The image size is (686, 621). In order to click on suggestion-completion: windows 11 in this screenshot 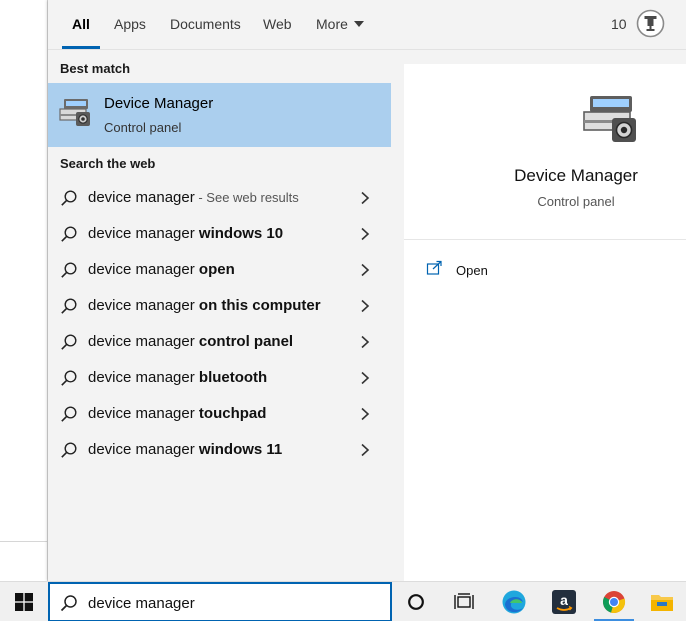, I will do `click(240, 449)`.